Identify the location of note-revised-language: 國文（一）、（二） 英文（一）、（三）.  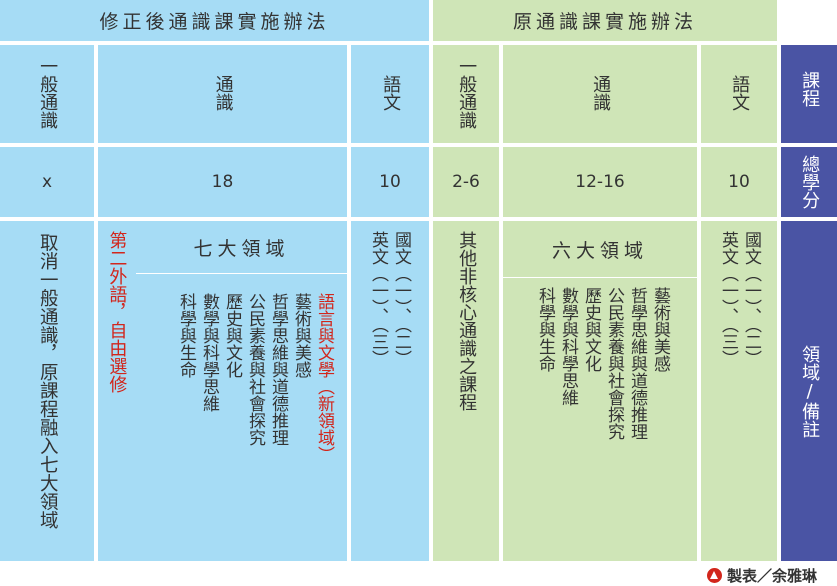
(390, 391).